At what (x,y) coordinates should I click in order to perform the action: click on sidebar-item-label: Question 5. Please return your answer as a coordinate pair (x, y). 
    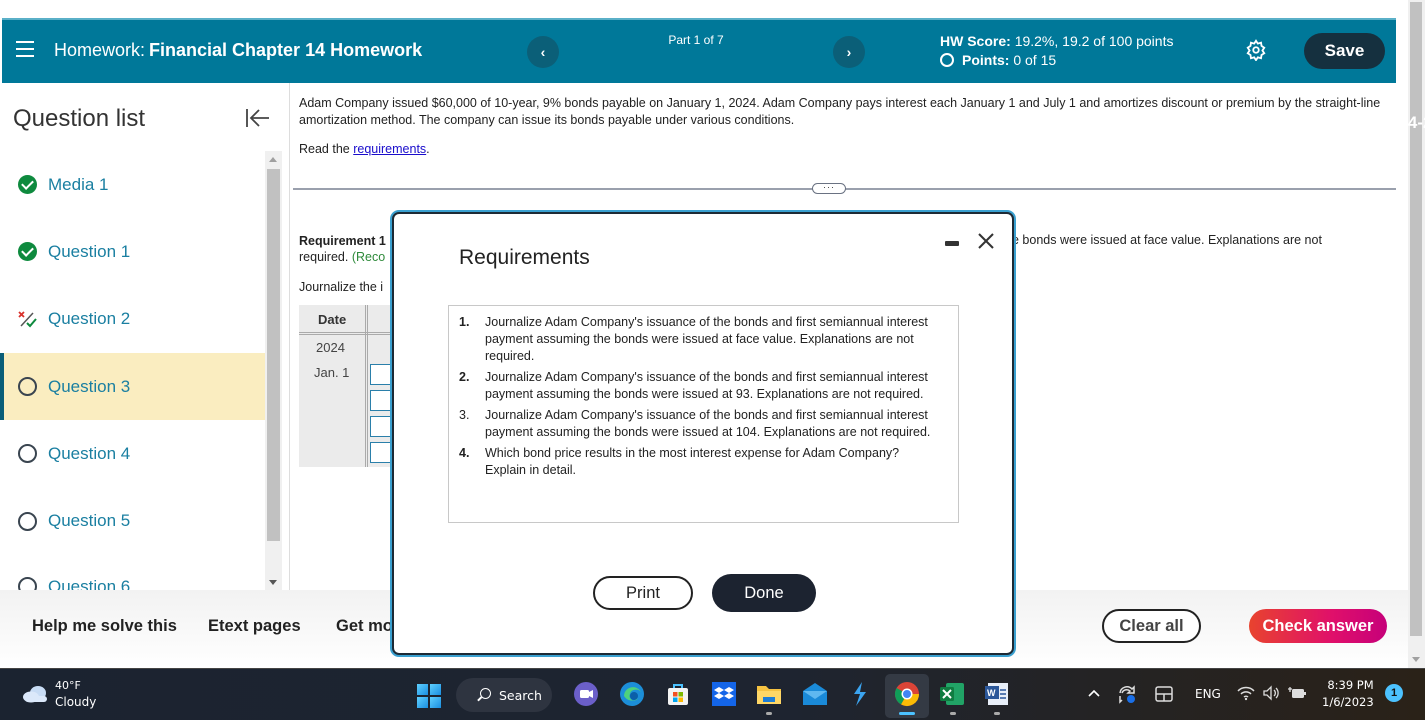
    Looking at the image, I should click on (89, 521).